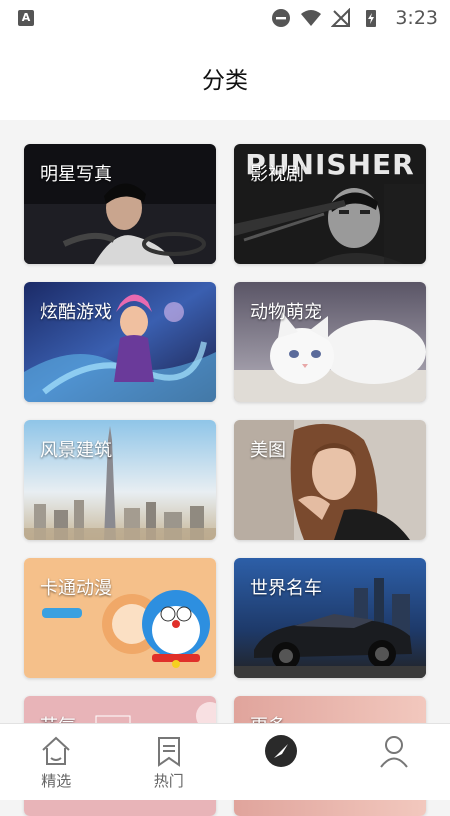 Image resolution: width=450 pixels, height=816 pixels. I want to click on app-notification-icon: A, so click(26, 18).